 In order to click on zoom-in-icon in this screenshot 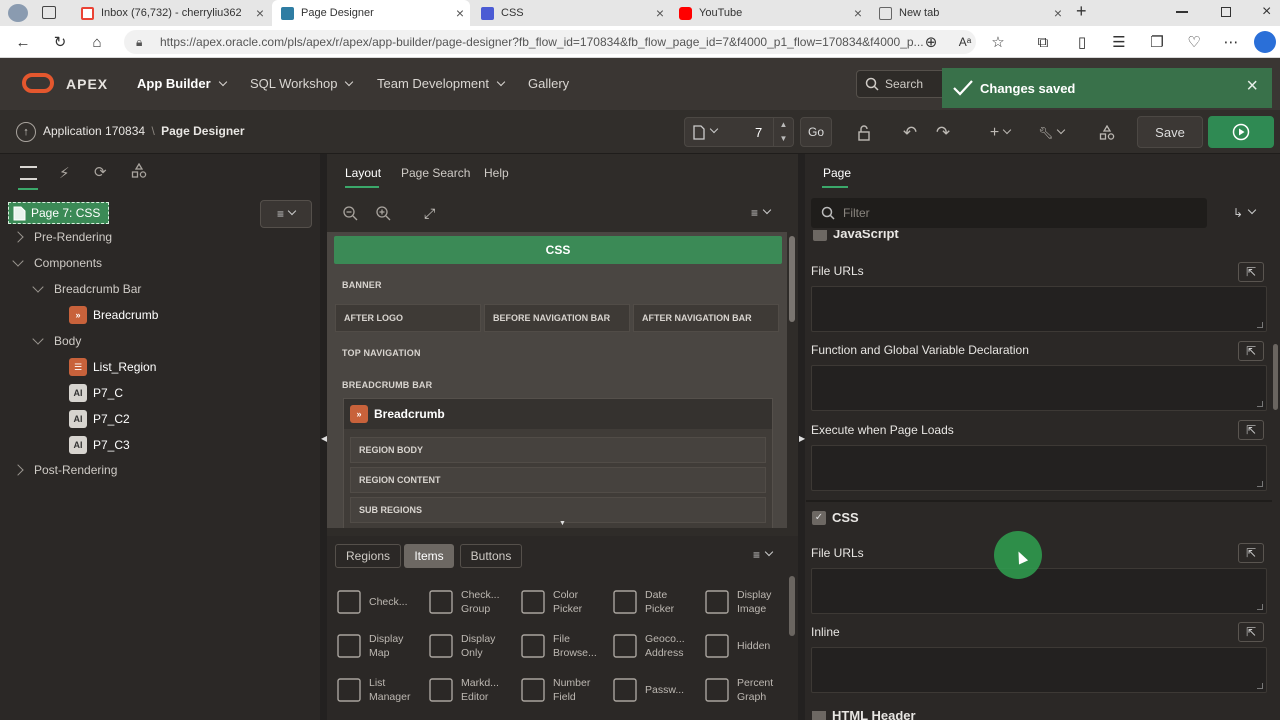, I will do `click(383, 213)`.